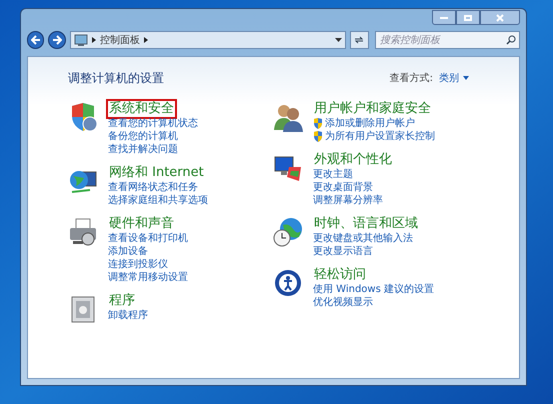 This screenshot has width=553, height=404. Describe the element at coordinates (411, 79) in the screenshot. I see `view-by-label: 查看方式:` at that location.